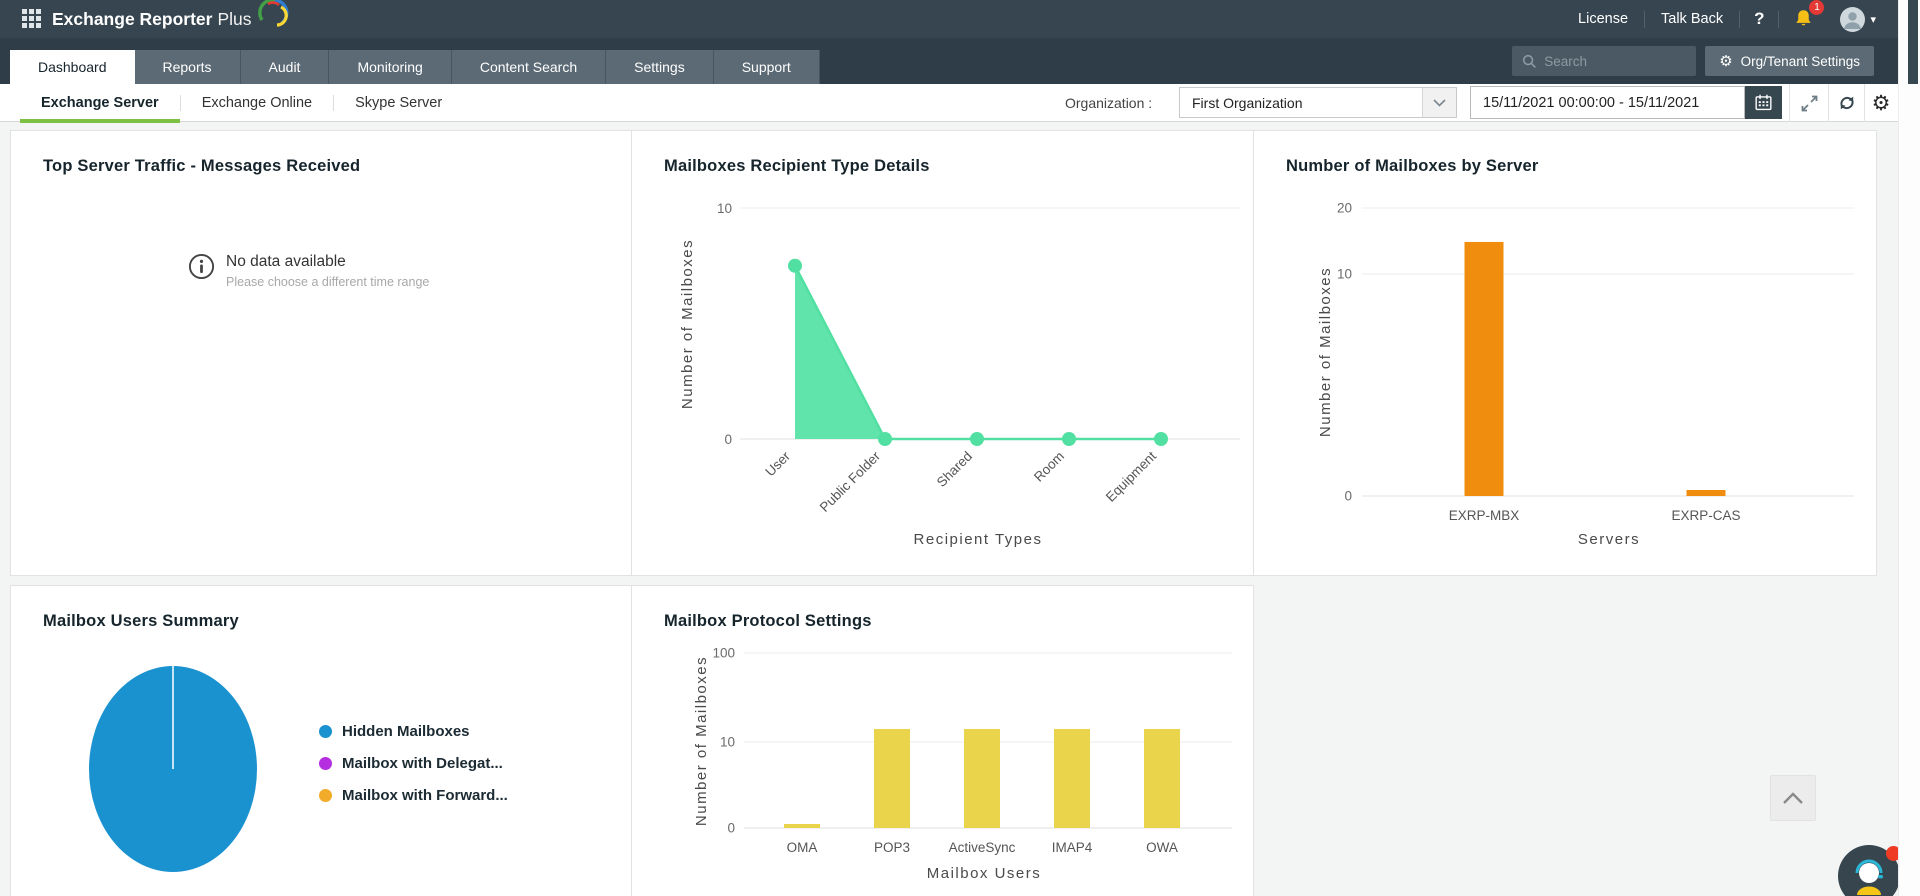 Image resolution: width=1920 pixels, height=896 pixels. Describe the element at coordinates (234, 18) in the screenshot. I see `brand-suffix: Plus` at that location.